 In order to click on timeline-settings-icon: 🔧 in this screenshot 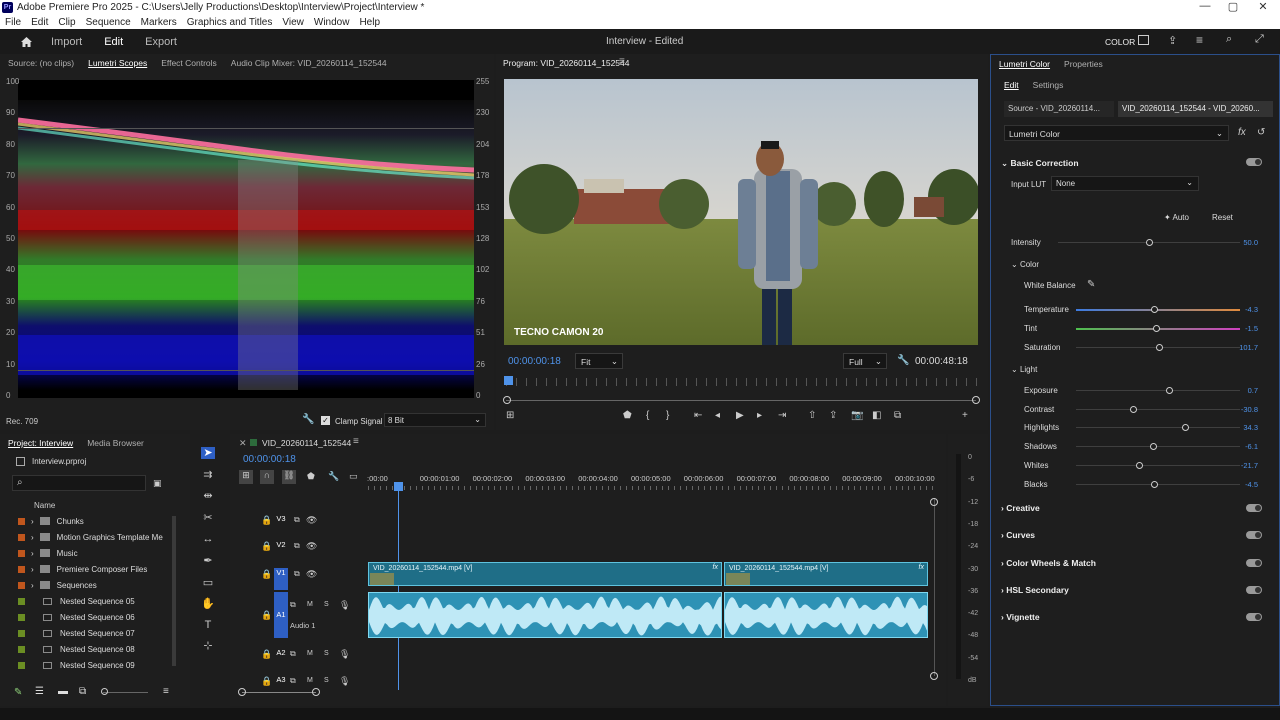, I will do `click(333, 476)`.